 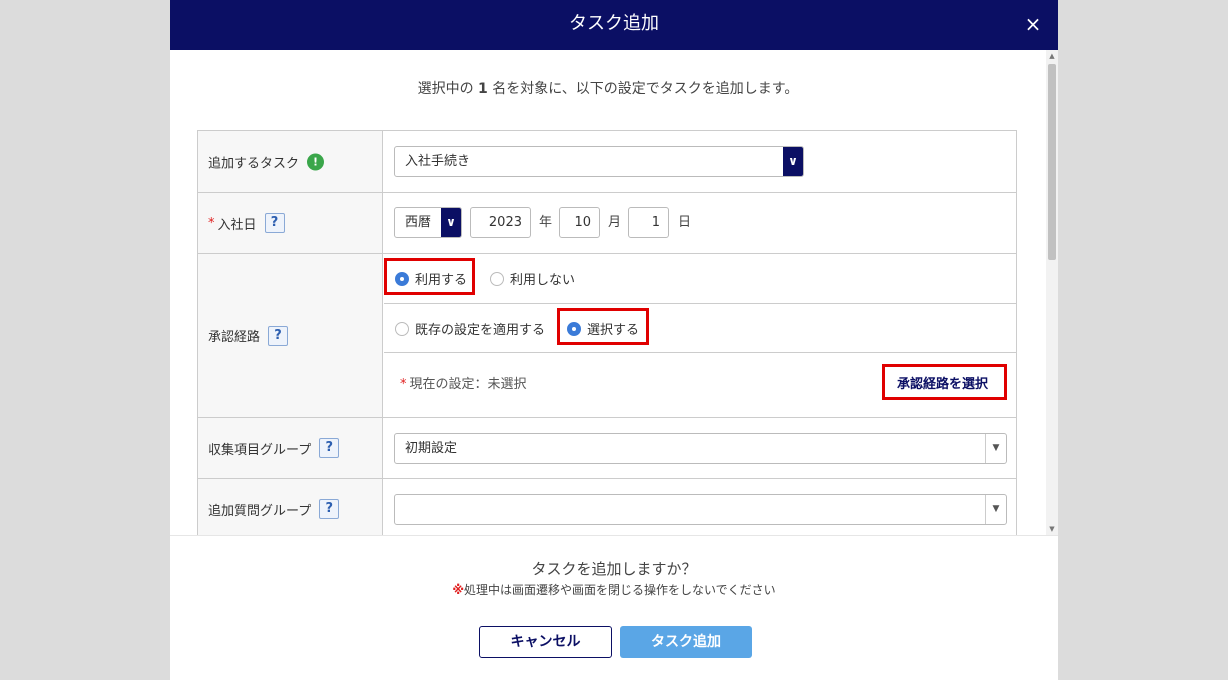 What do you see at coordinates (211, 223) in the screenshot?
I see `required-mark: *` at bounding box center [211, 223].